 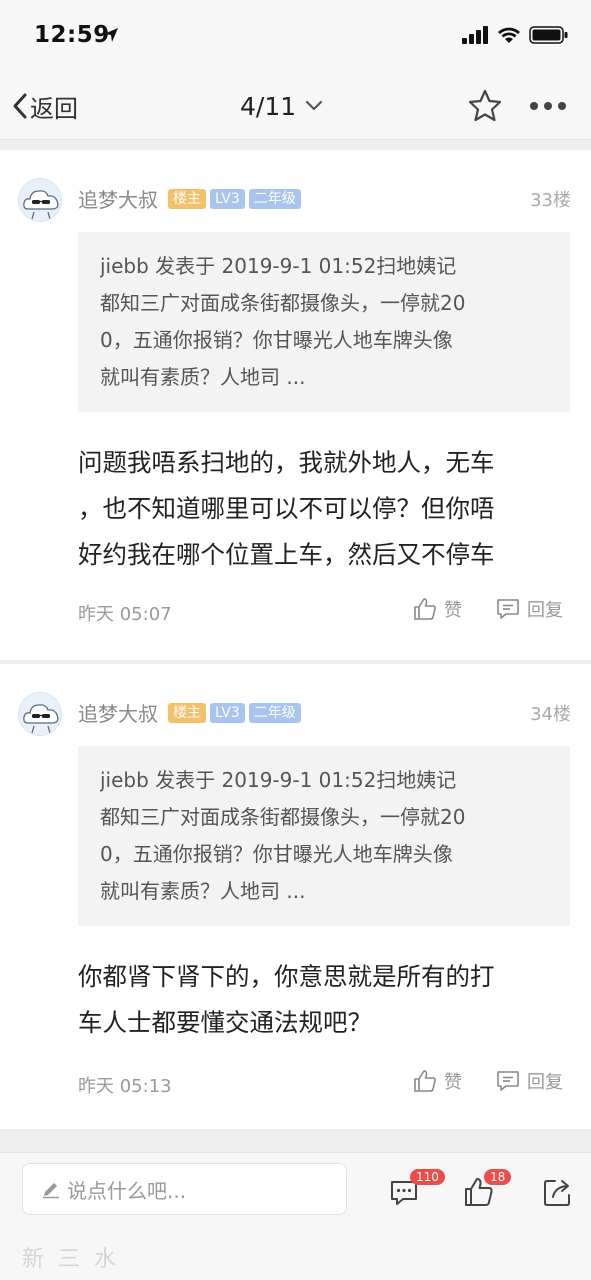 I want to click on post-body: 你都肾下肾下的，你意思就是所有的打 车人士都要懂交通法规吧？, so click(x=318, y=1000).